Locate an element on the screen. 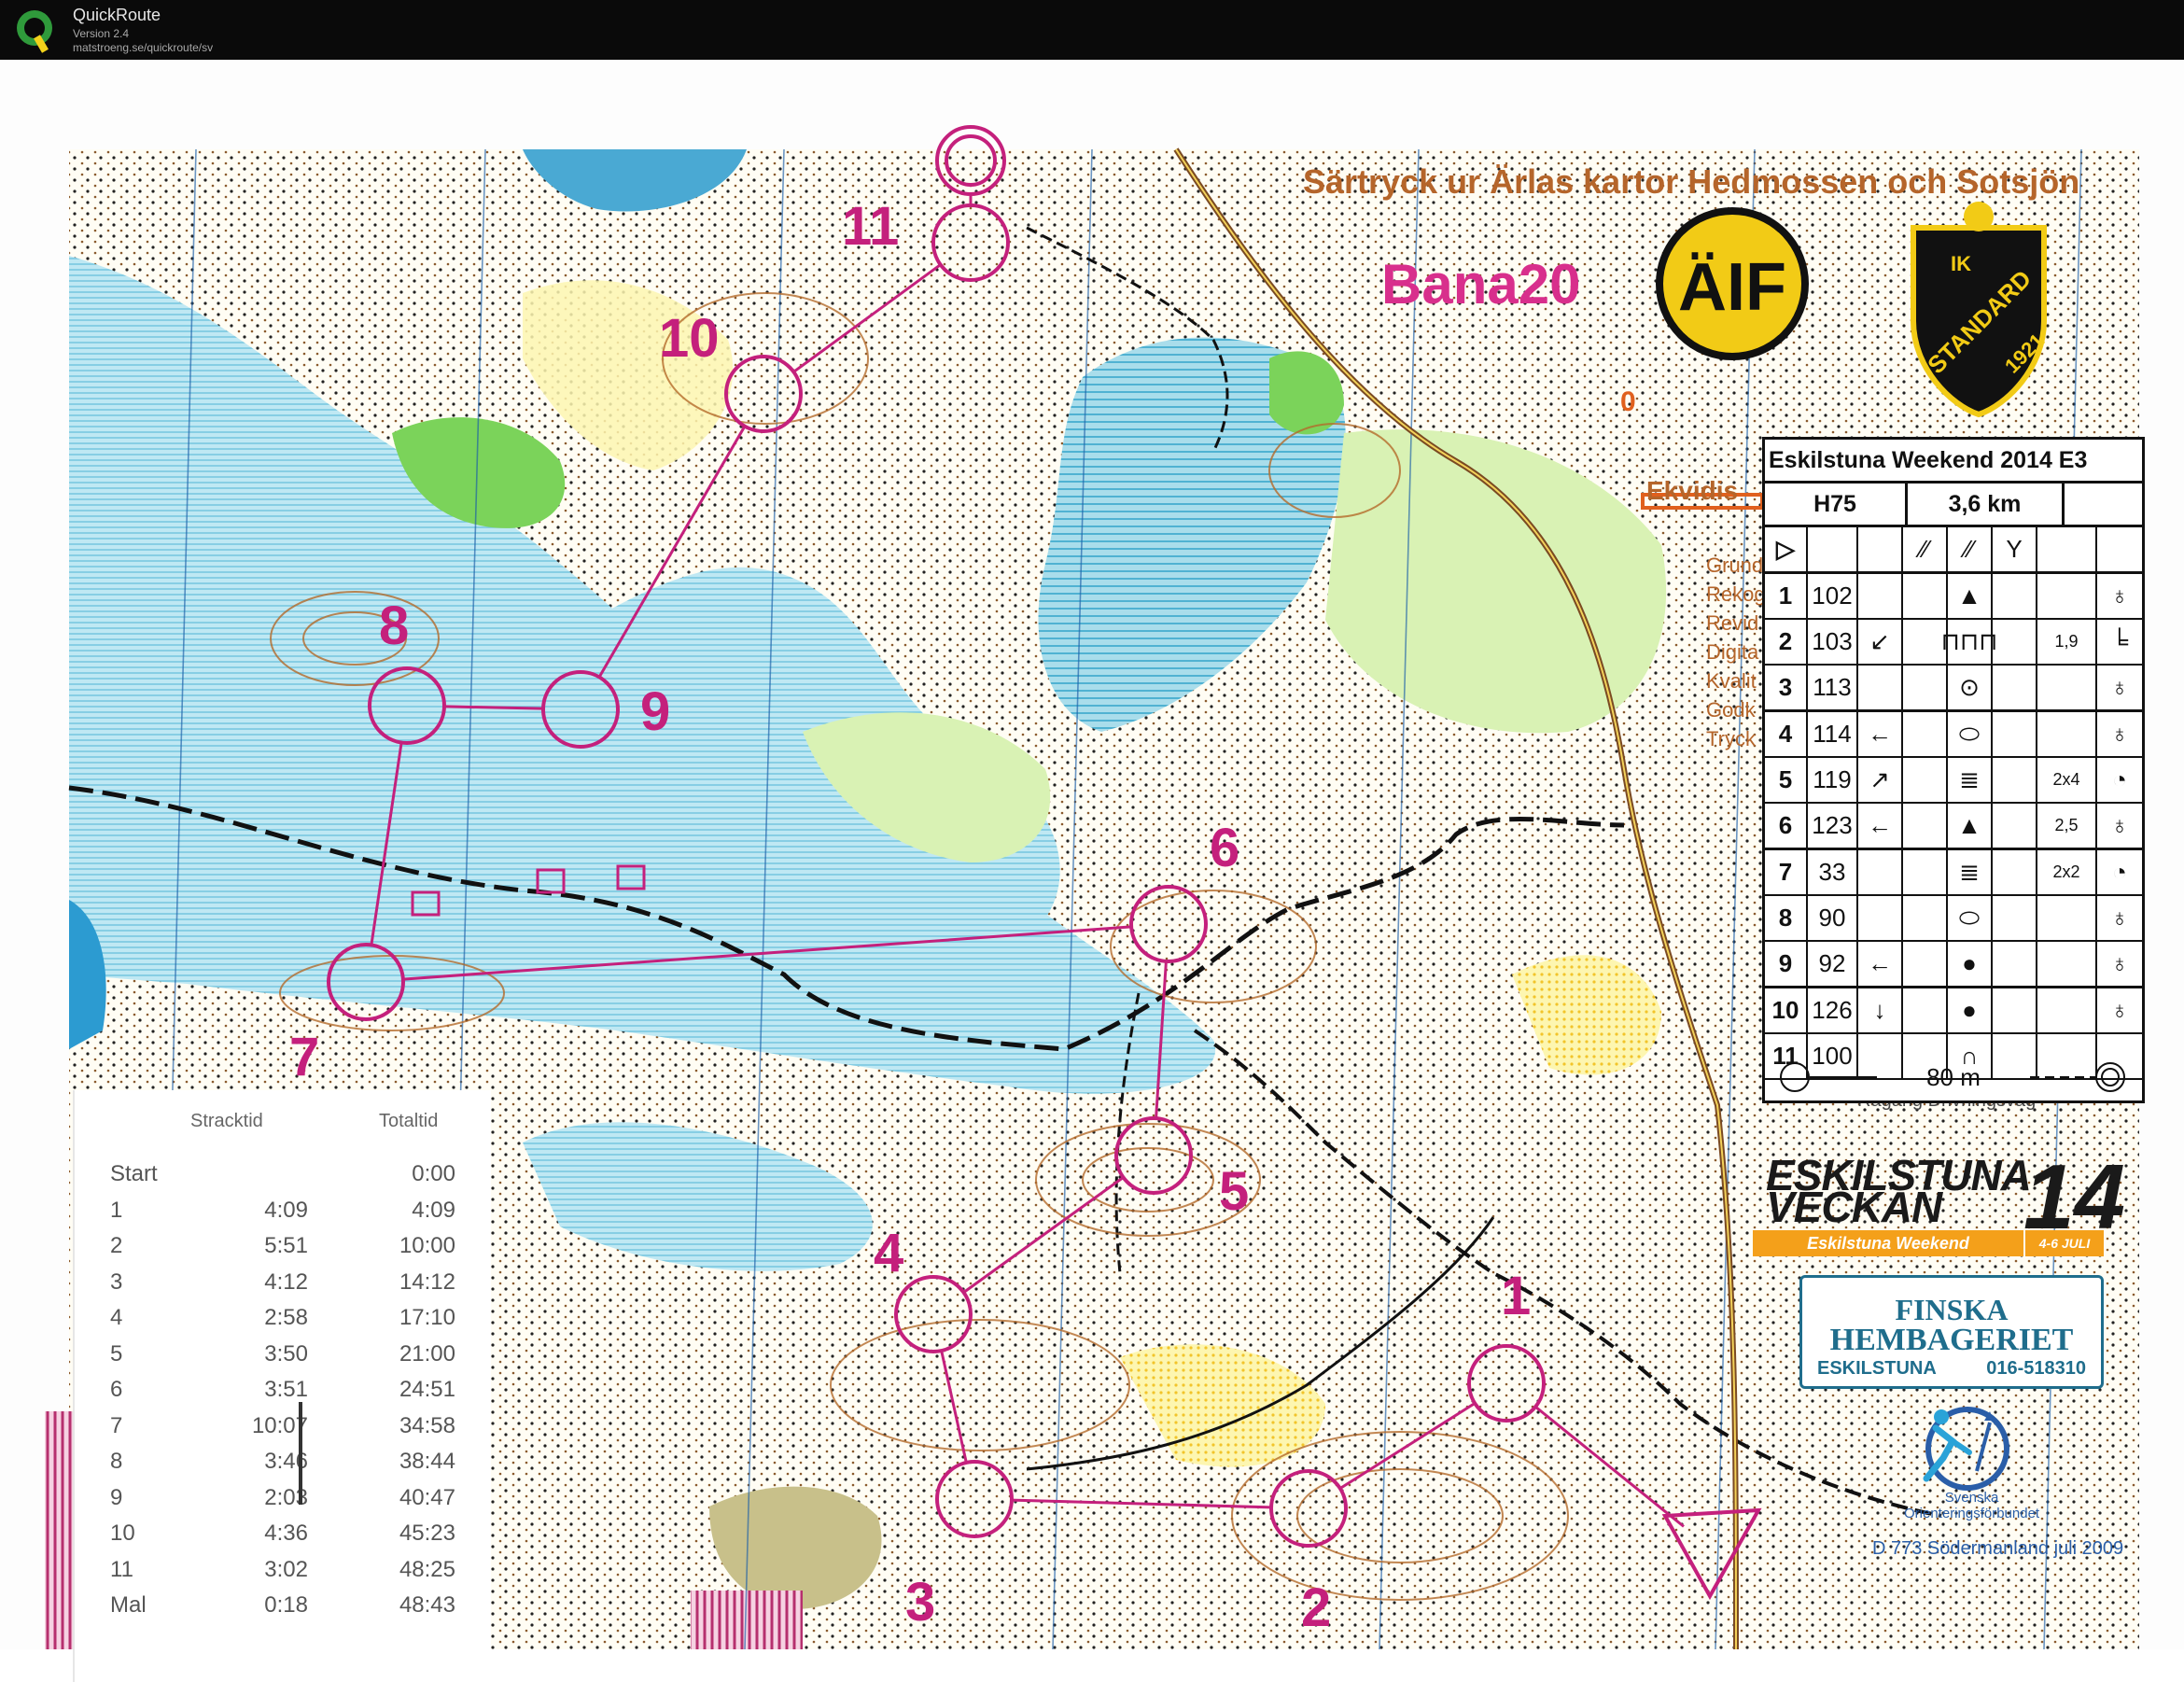  event-logo-dates: 4-6 JULI is located at coordinates (2064, 1243).